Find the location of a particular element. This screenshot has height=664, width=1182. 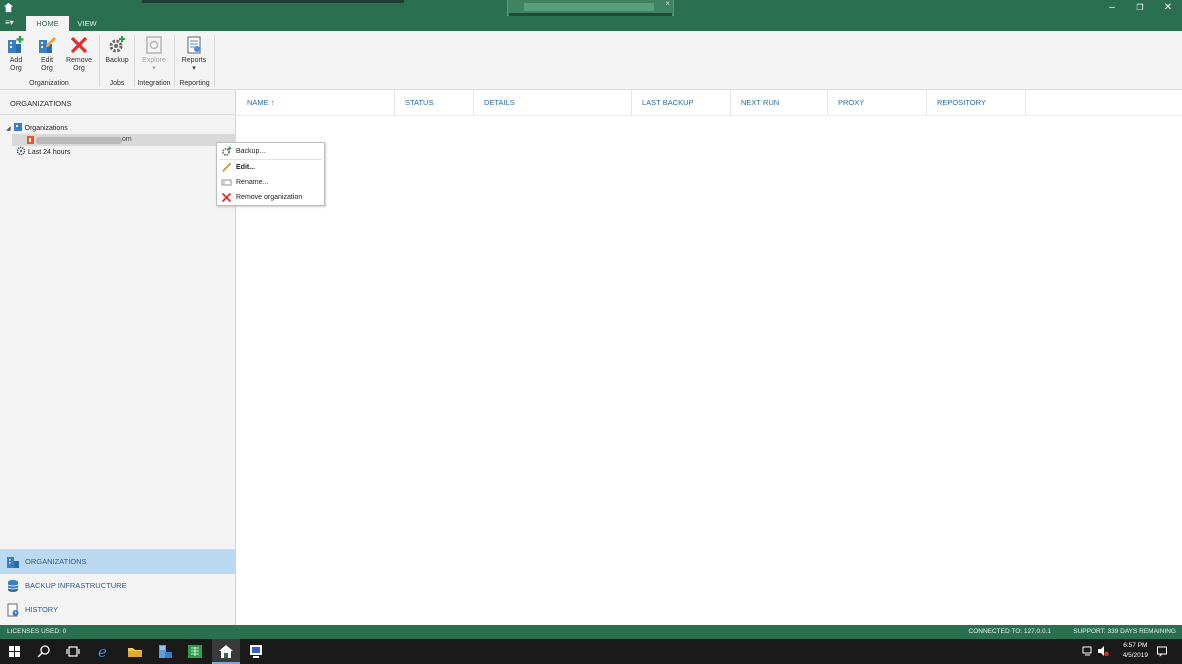

file-explorer-icon is located at coordinates (135, 651).